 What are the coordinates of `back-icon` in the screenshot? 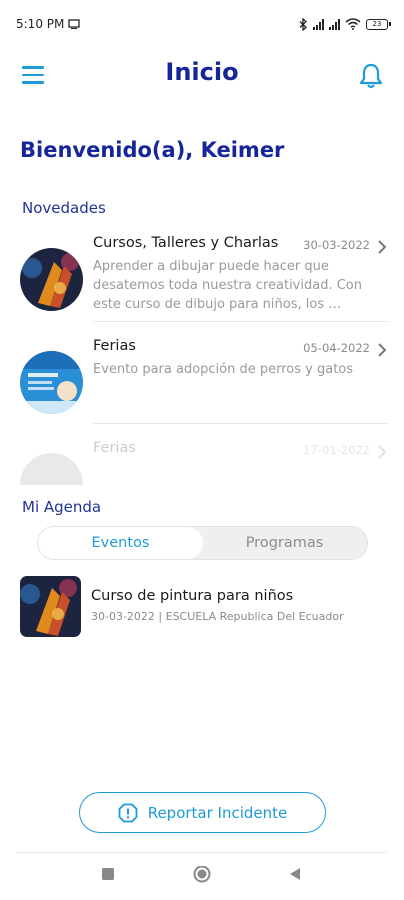 It's located at (295, 874).